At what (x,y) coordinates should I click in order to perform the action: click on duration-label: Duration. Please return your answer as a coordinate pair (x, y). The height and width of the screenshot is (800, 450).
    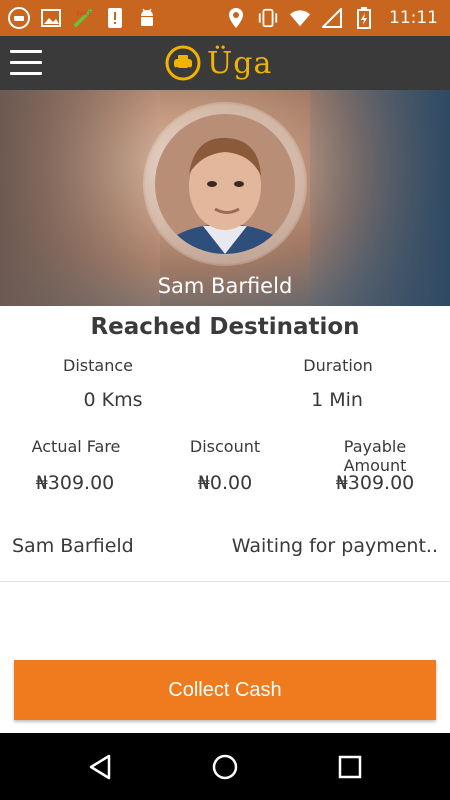
    Looking at the image, I should click on (338, 365).